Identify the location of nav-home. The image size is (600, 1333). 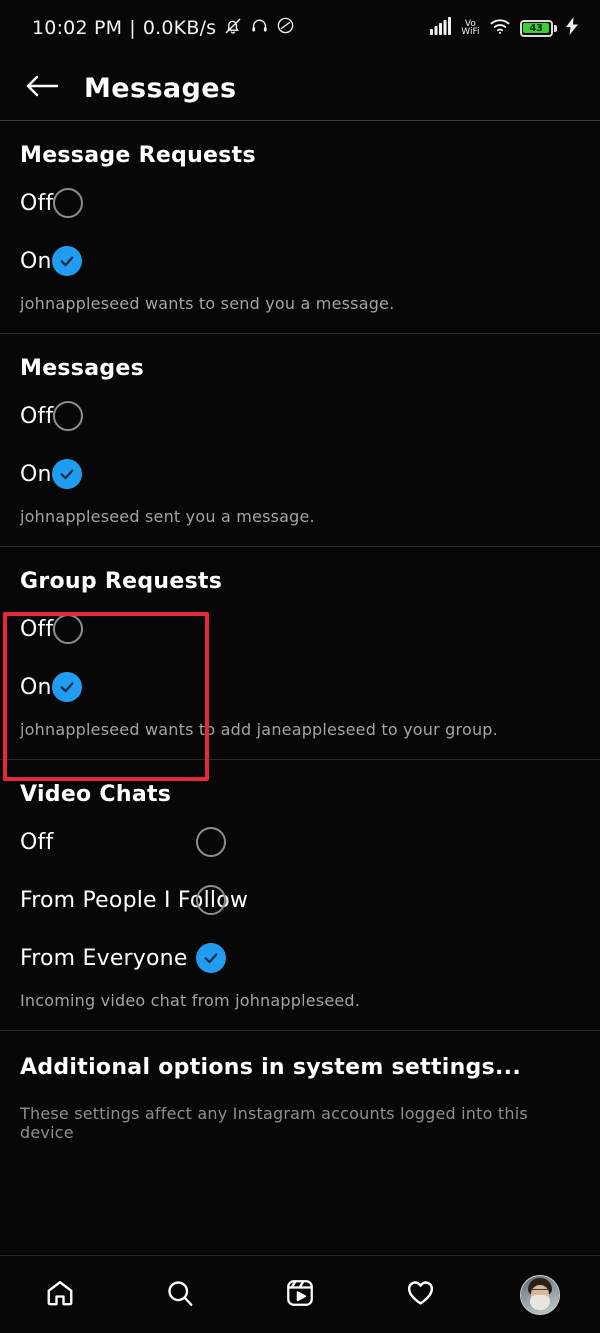
(60, 1295).